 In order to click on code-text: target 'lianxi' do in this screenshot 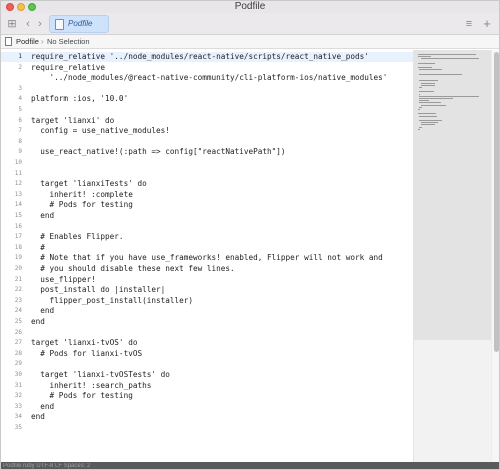, I will do `click(72, 121)`.